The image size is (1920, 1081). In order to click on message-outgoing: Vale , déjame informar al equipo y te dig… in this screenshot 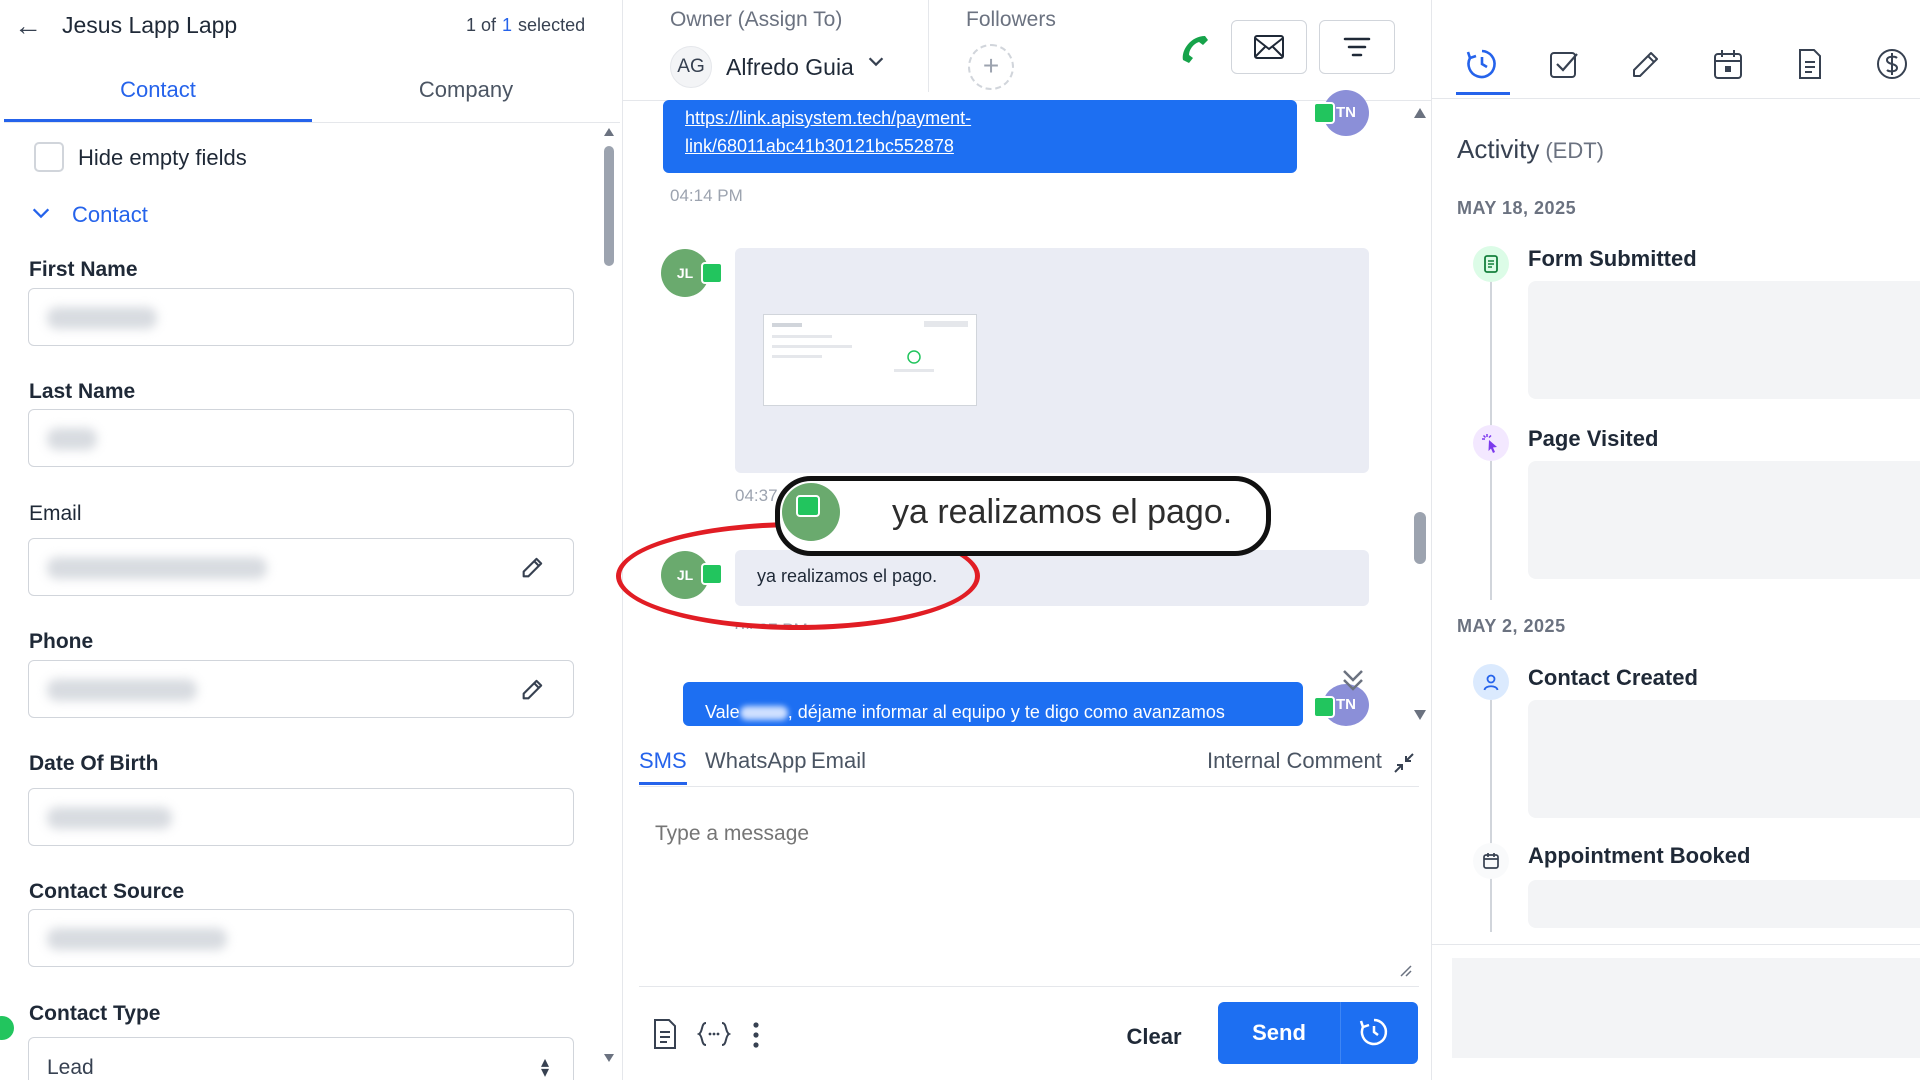, I will do `click(993, 704)`.